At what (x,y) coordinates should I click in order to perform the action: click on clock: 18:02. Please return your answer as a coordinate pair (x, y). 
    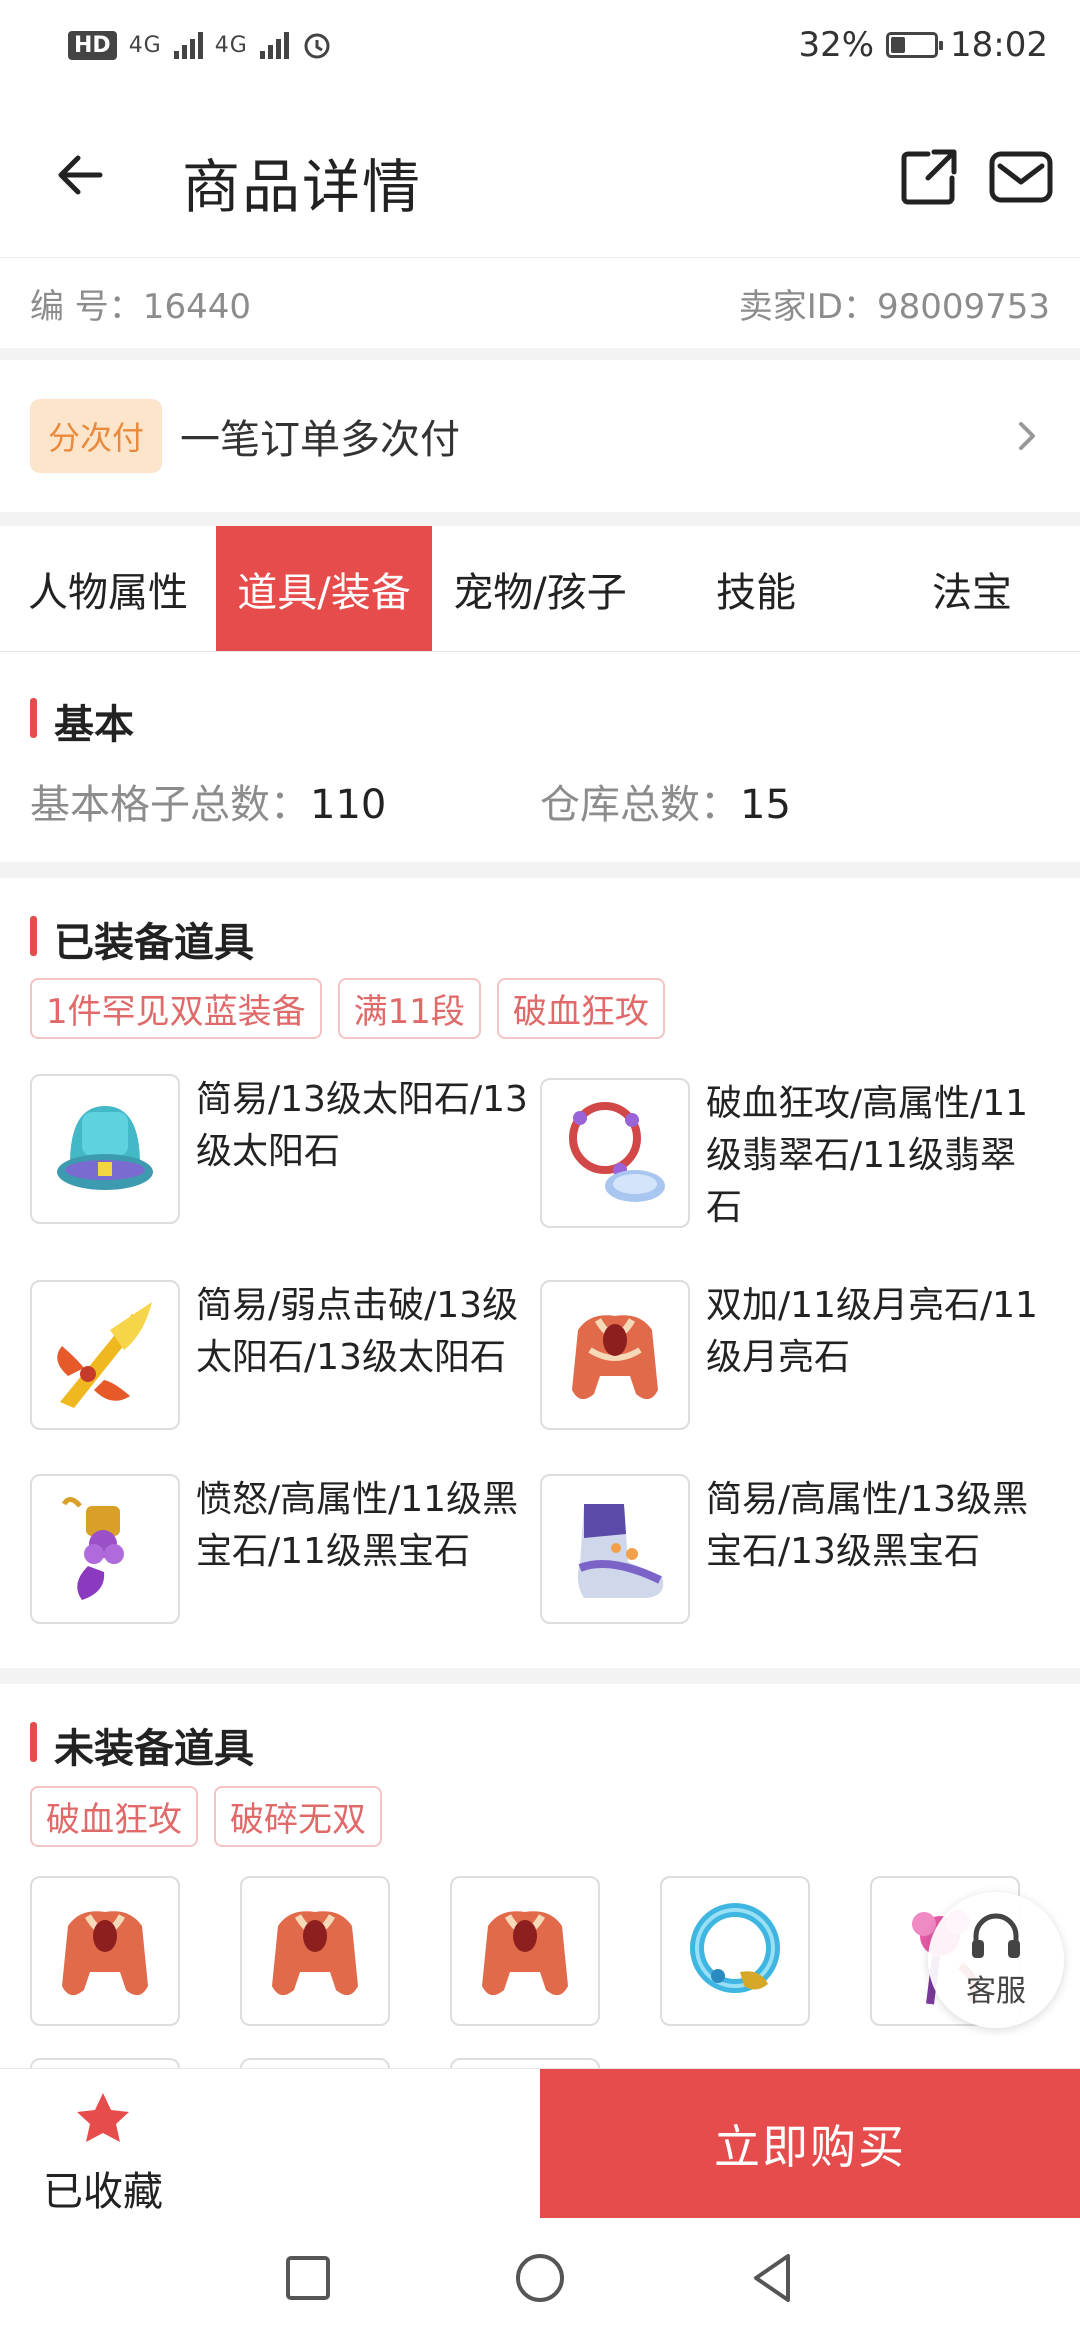
    Looking at the image, I should click on (999, 45).